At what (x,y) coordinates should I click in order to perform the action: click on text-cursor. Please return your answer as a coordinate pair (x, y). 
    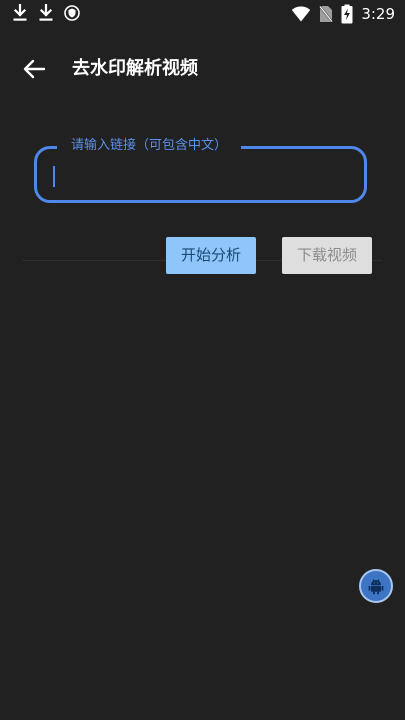
    Looking at the image, I should click on (54, 176).